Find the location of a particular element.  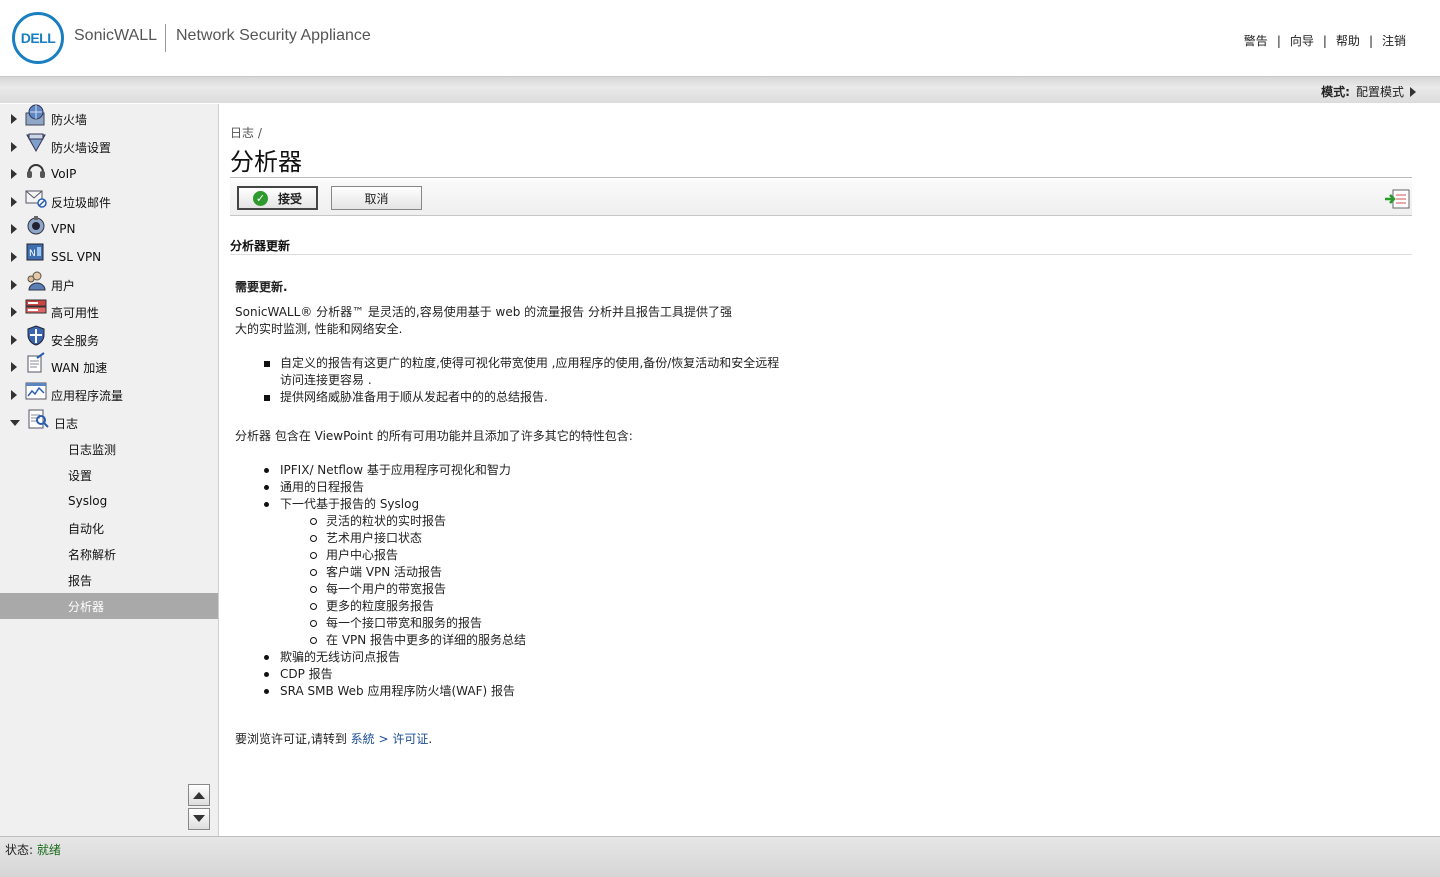

sidebar-item-antispam: 反垃圾邮件 is located at coordinates (109, 202).